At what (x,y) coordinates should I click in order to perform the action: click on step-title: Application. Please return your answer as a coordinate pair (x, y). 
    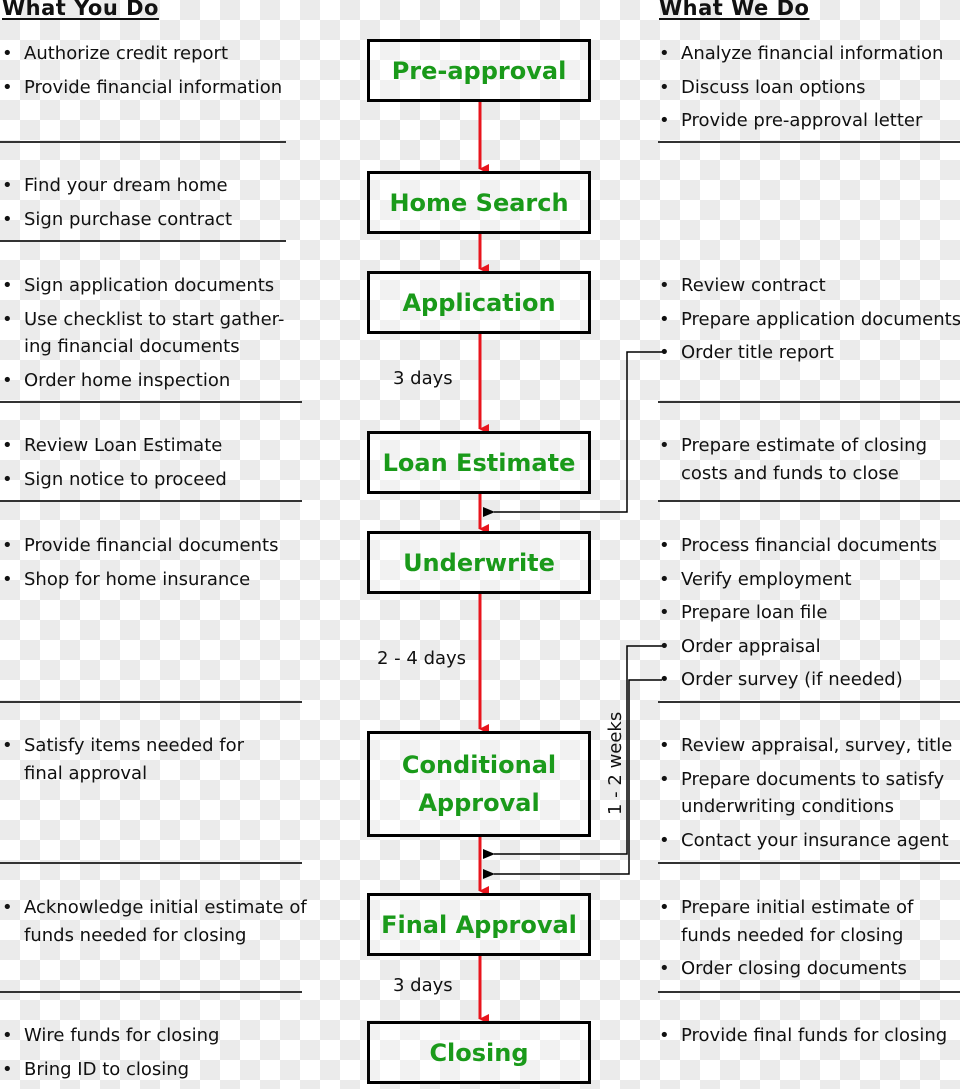
    Looking at the image, I should click on (479, 302).